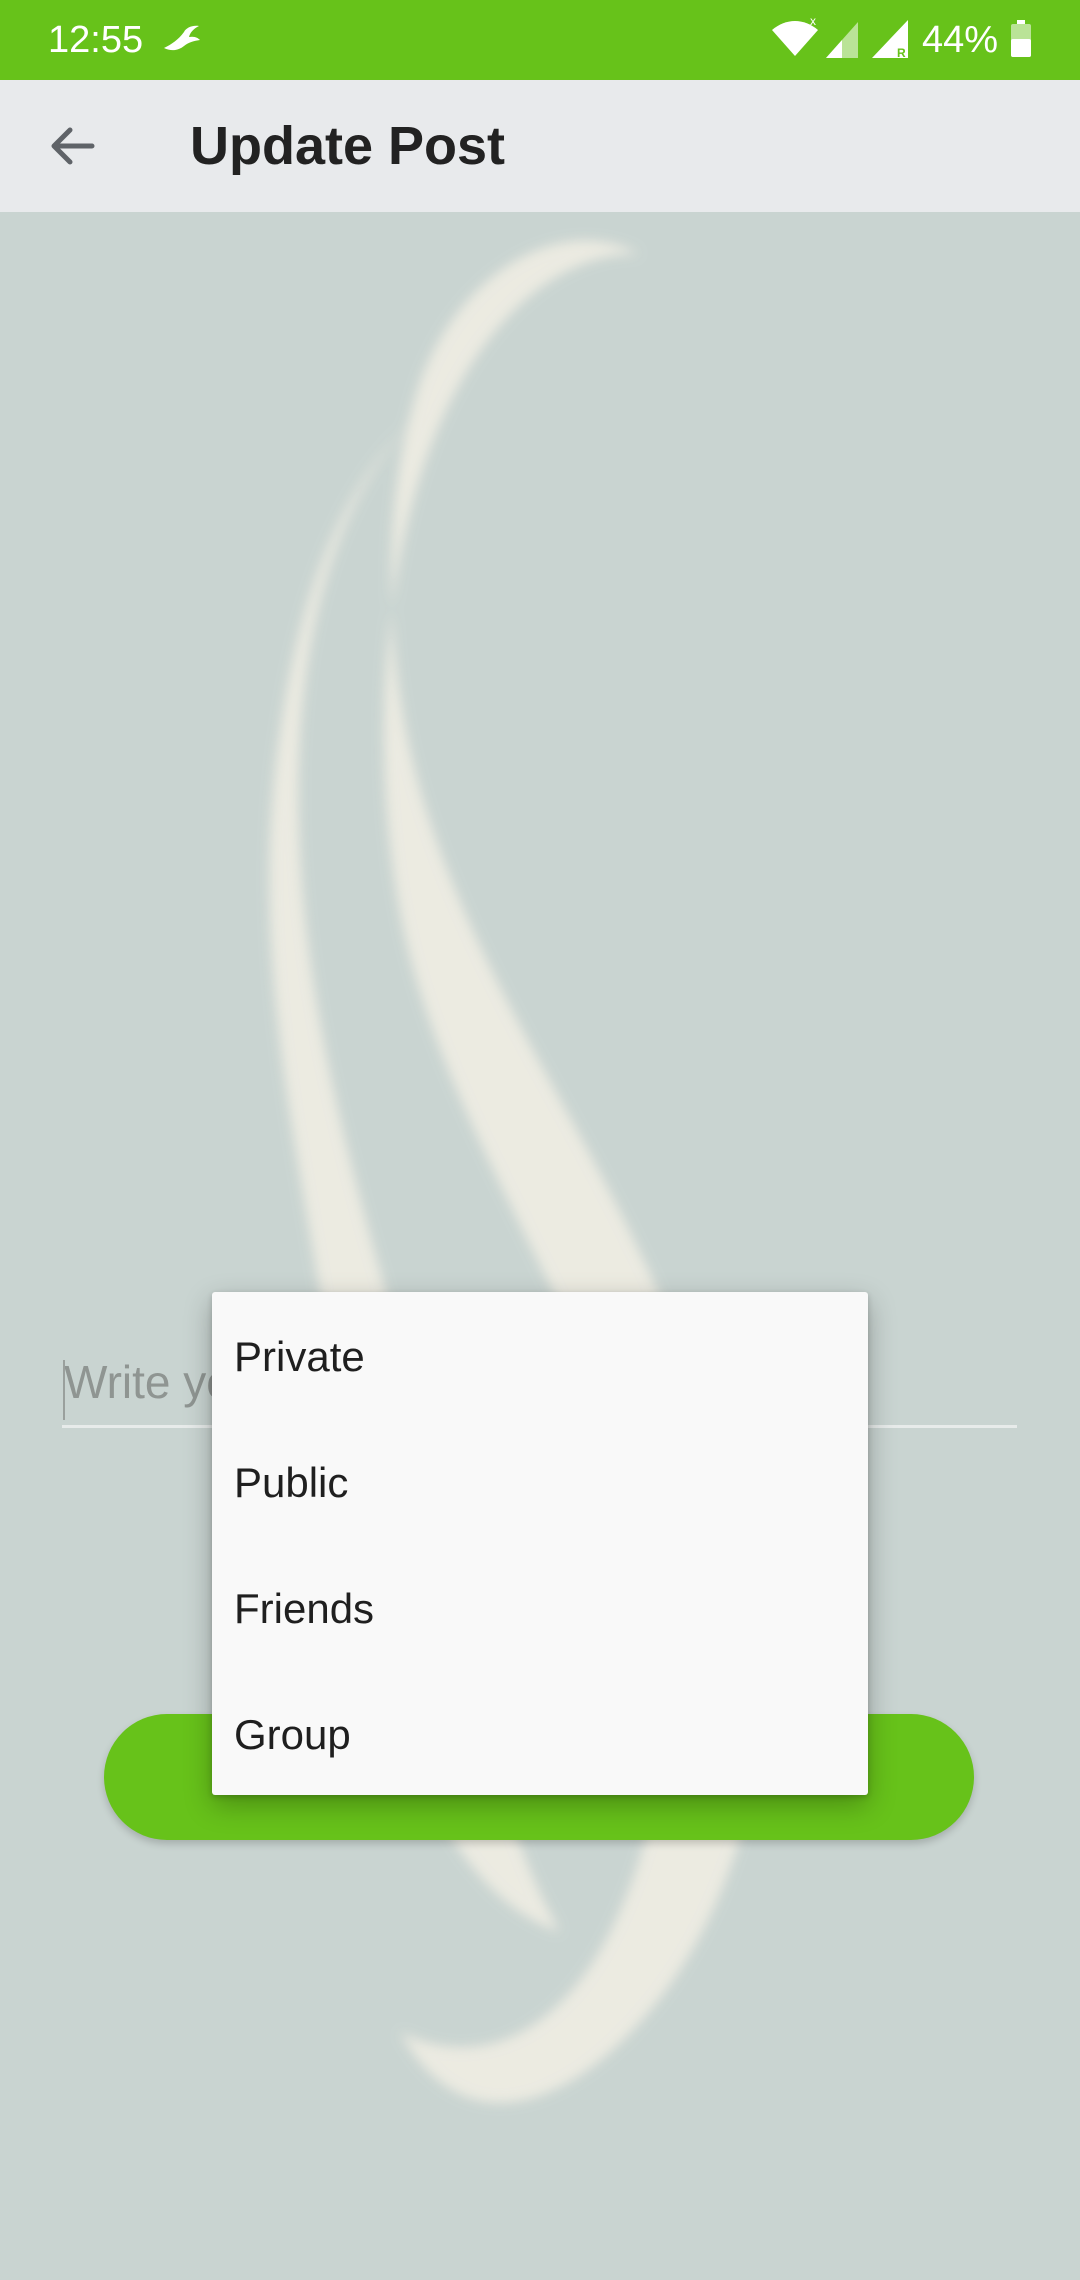 This screenshot has height=2280, width=1080. What do you see at coordinates (182, 38) in the screenshot?
I see `bird-icon` at bounding box center [182, 38].